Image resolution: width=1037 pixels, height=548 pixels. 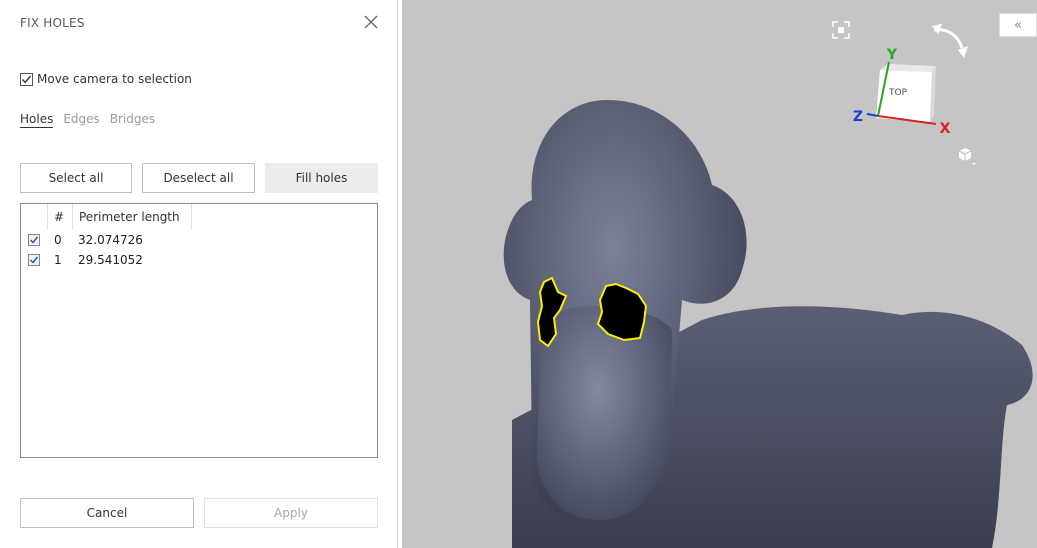 What do you see at coordinates (892, 55) in the screenshot?
I see `y-axis-label: Y` at bounding box center [892, 55].